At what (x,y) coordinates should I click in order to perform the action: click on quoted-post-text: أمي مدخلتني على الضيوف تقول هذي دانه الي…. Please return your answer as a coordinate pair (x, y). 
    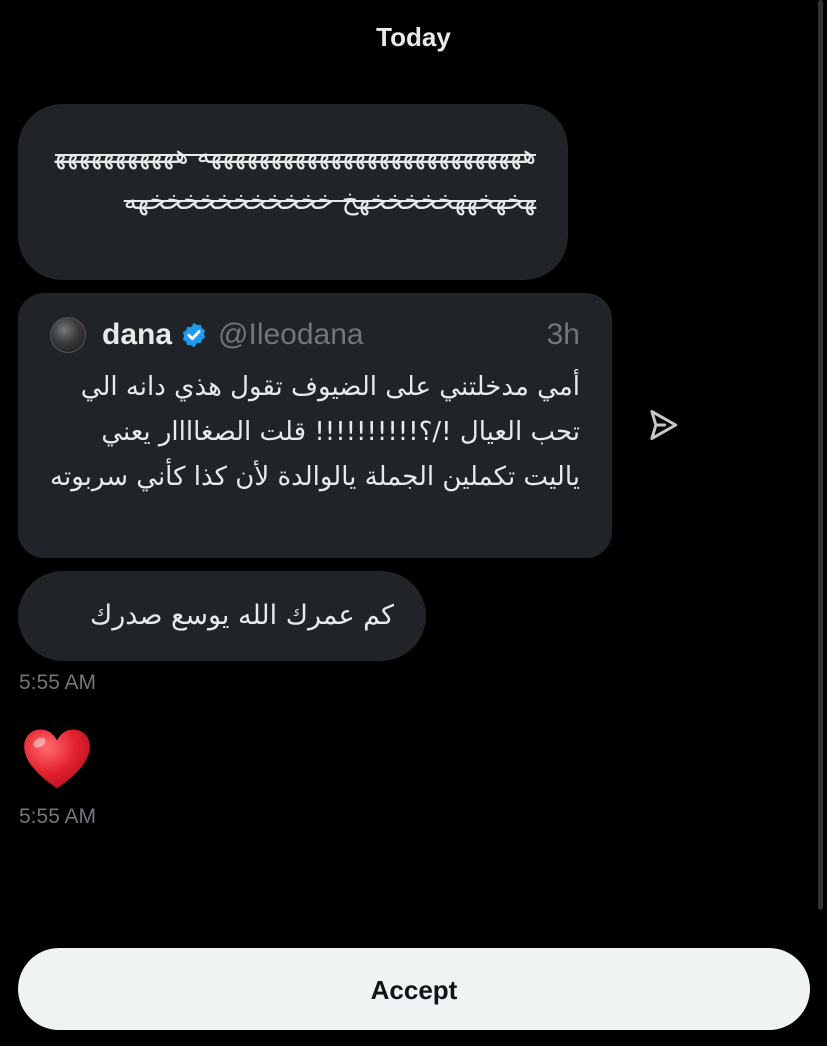
    Looking at the image, I should click on (315, 432).